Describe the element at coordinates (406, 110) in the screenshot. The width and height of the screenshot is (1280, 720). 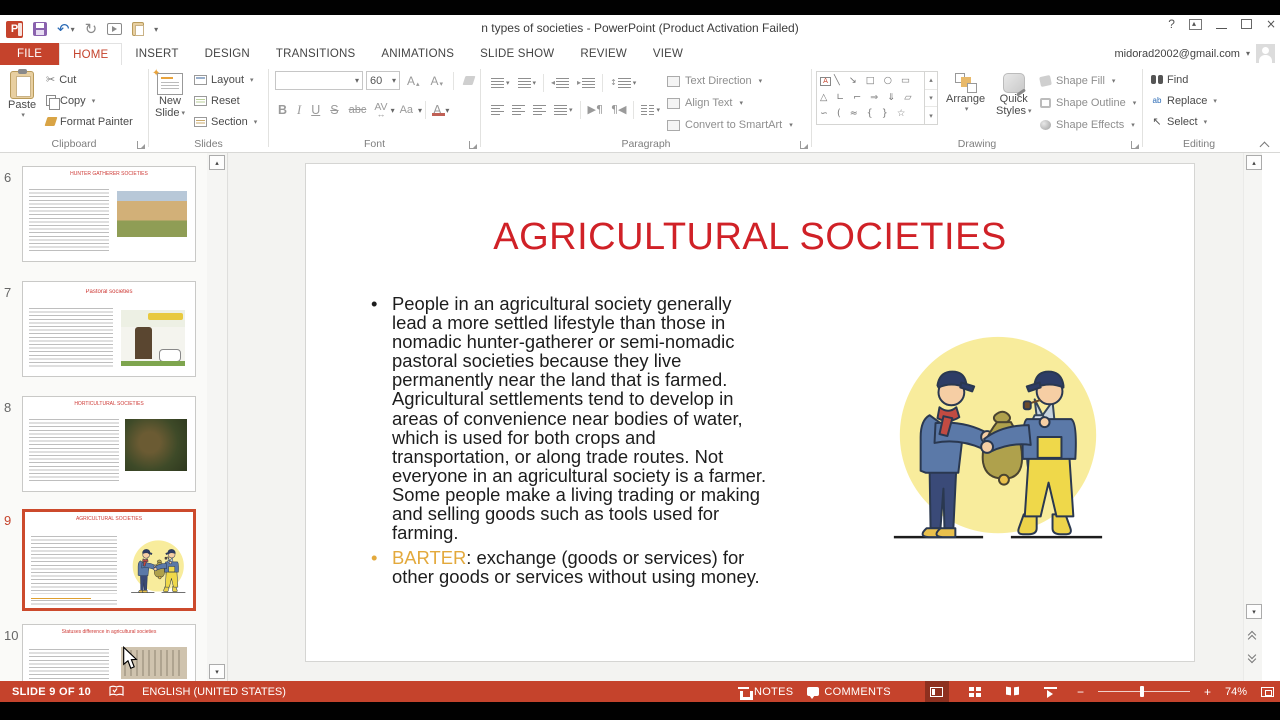
I see `change-case-button: Aa` at that location.